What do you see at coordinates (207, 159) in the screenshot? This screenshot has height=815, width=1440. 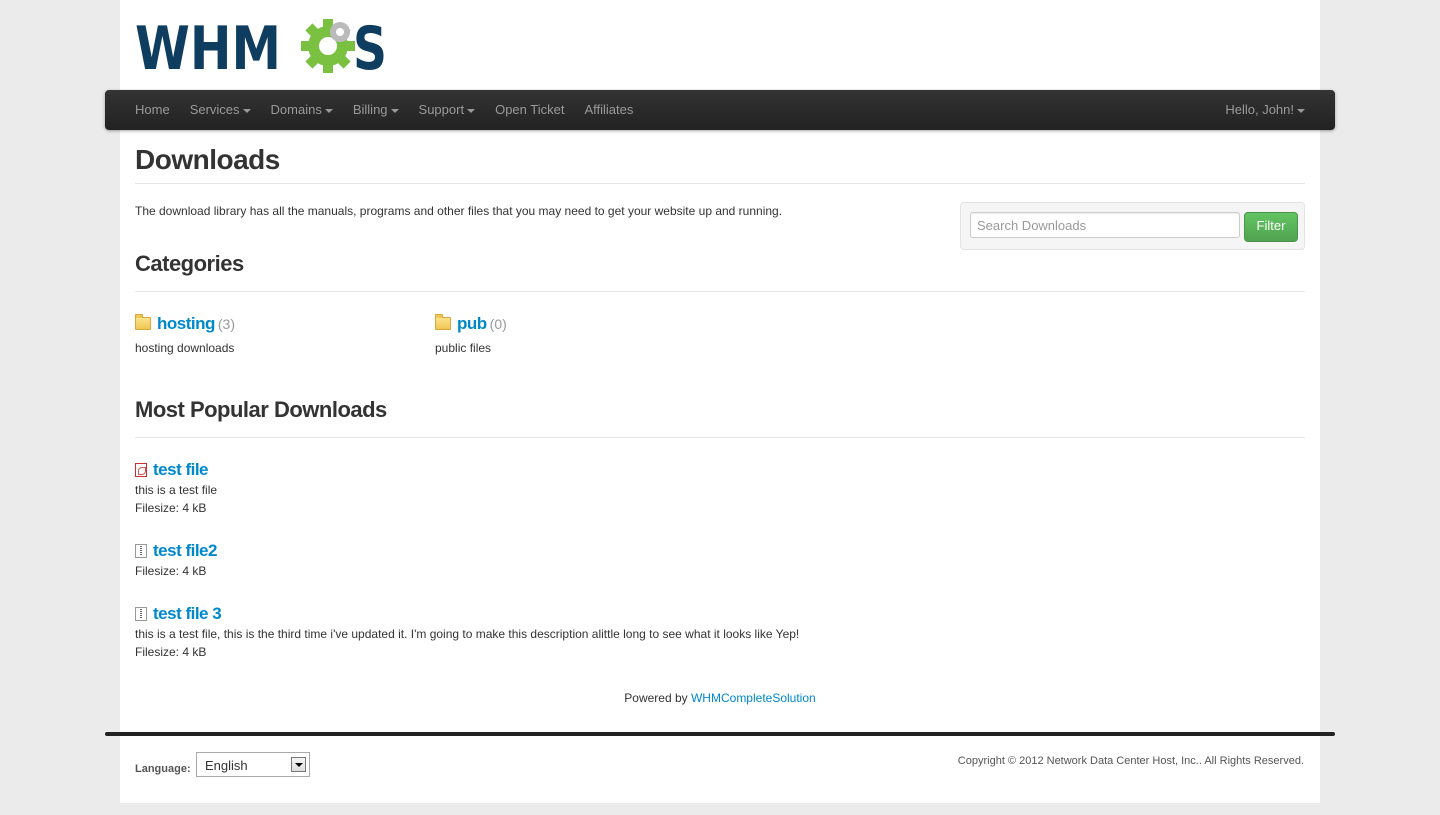 I see `page-title: Downloads` at bounding box center [207, 159].